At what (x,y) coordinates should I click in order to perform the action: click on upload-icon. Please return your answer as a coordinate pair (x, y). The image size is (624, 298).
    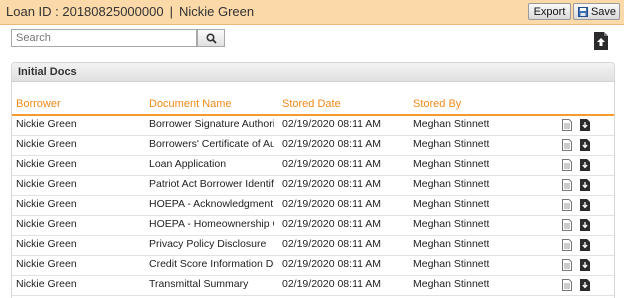
    Looking at the image, I should click on (601, 41).